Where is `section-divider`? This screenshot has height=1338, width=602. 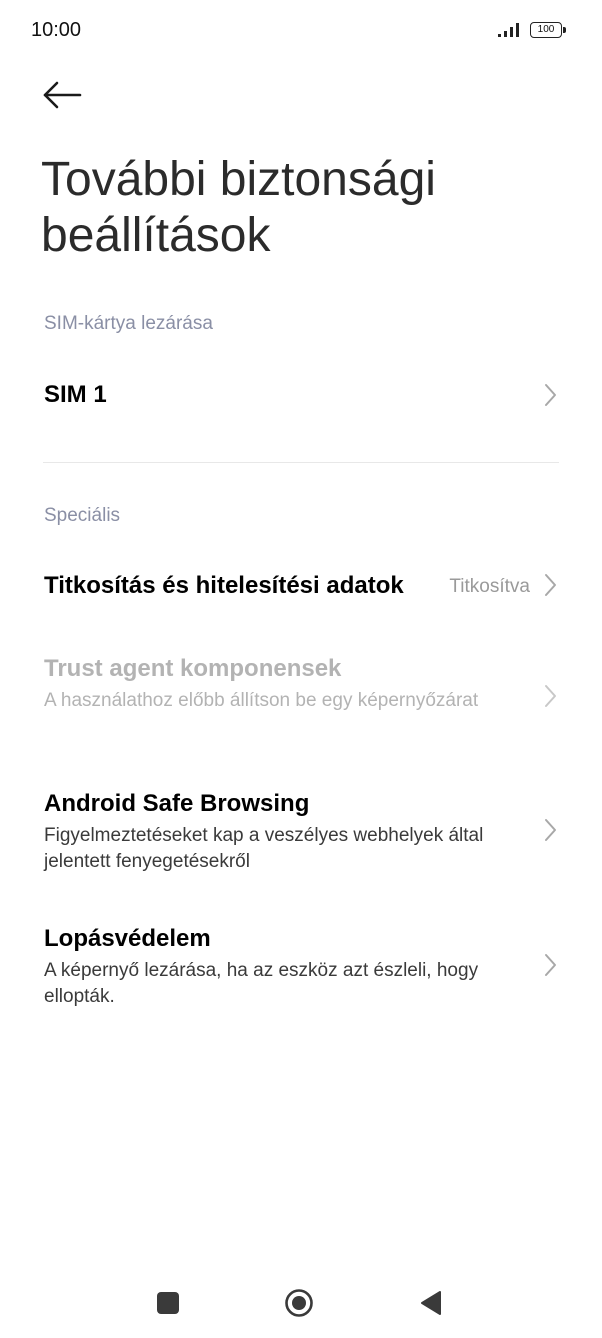
section-divider is located at coordinates (301, 462).